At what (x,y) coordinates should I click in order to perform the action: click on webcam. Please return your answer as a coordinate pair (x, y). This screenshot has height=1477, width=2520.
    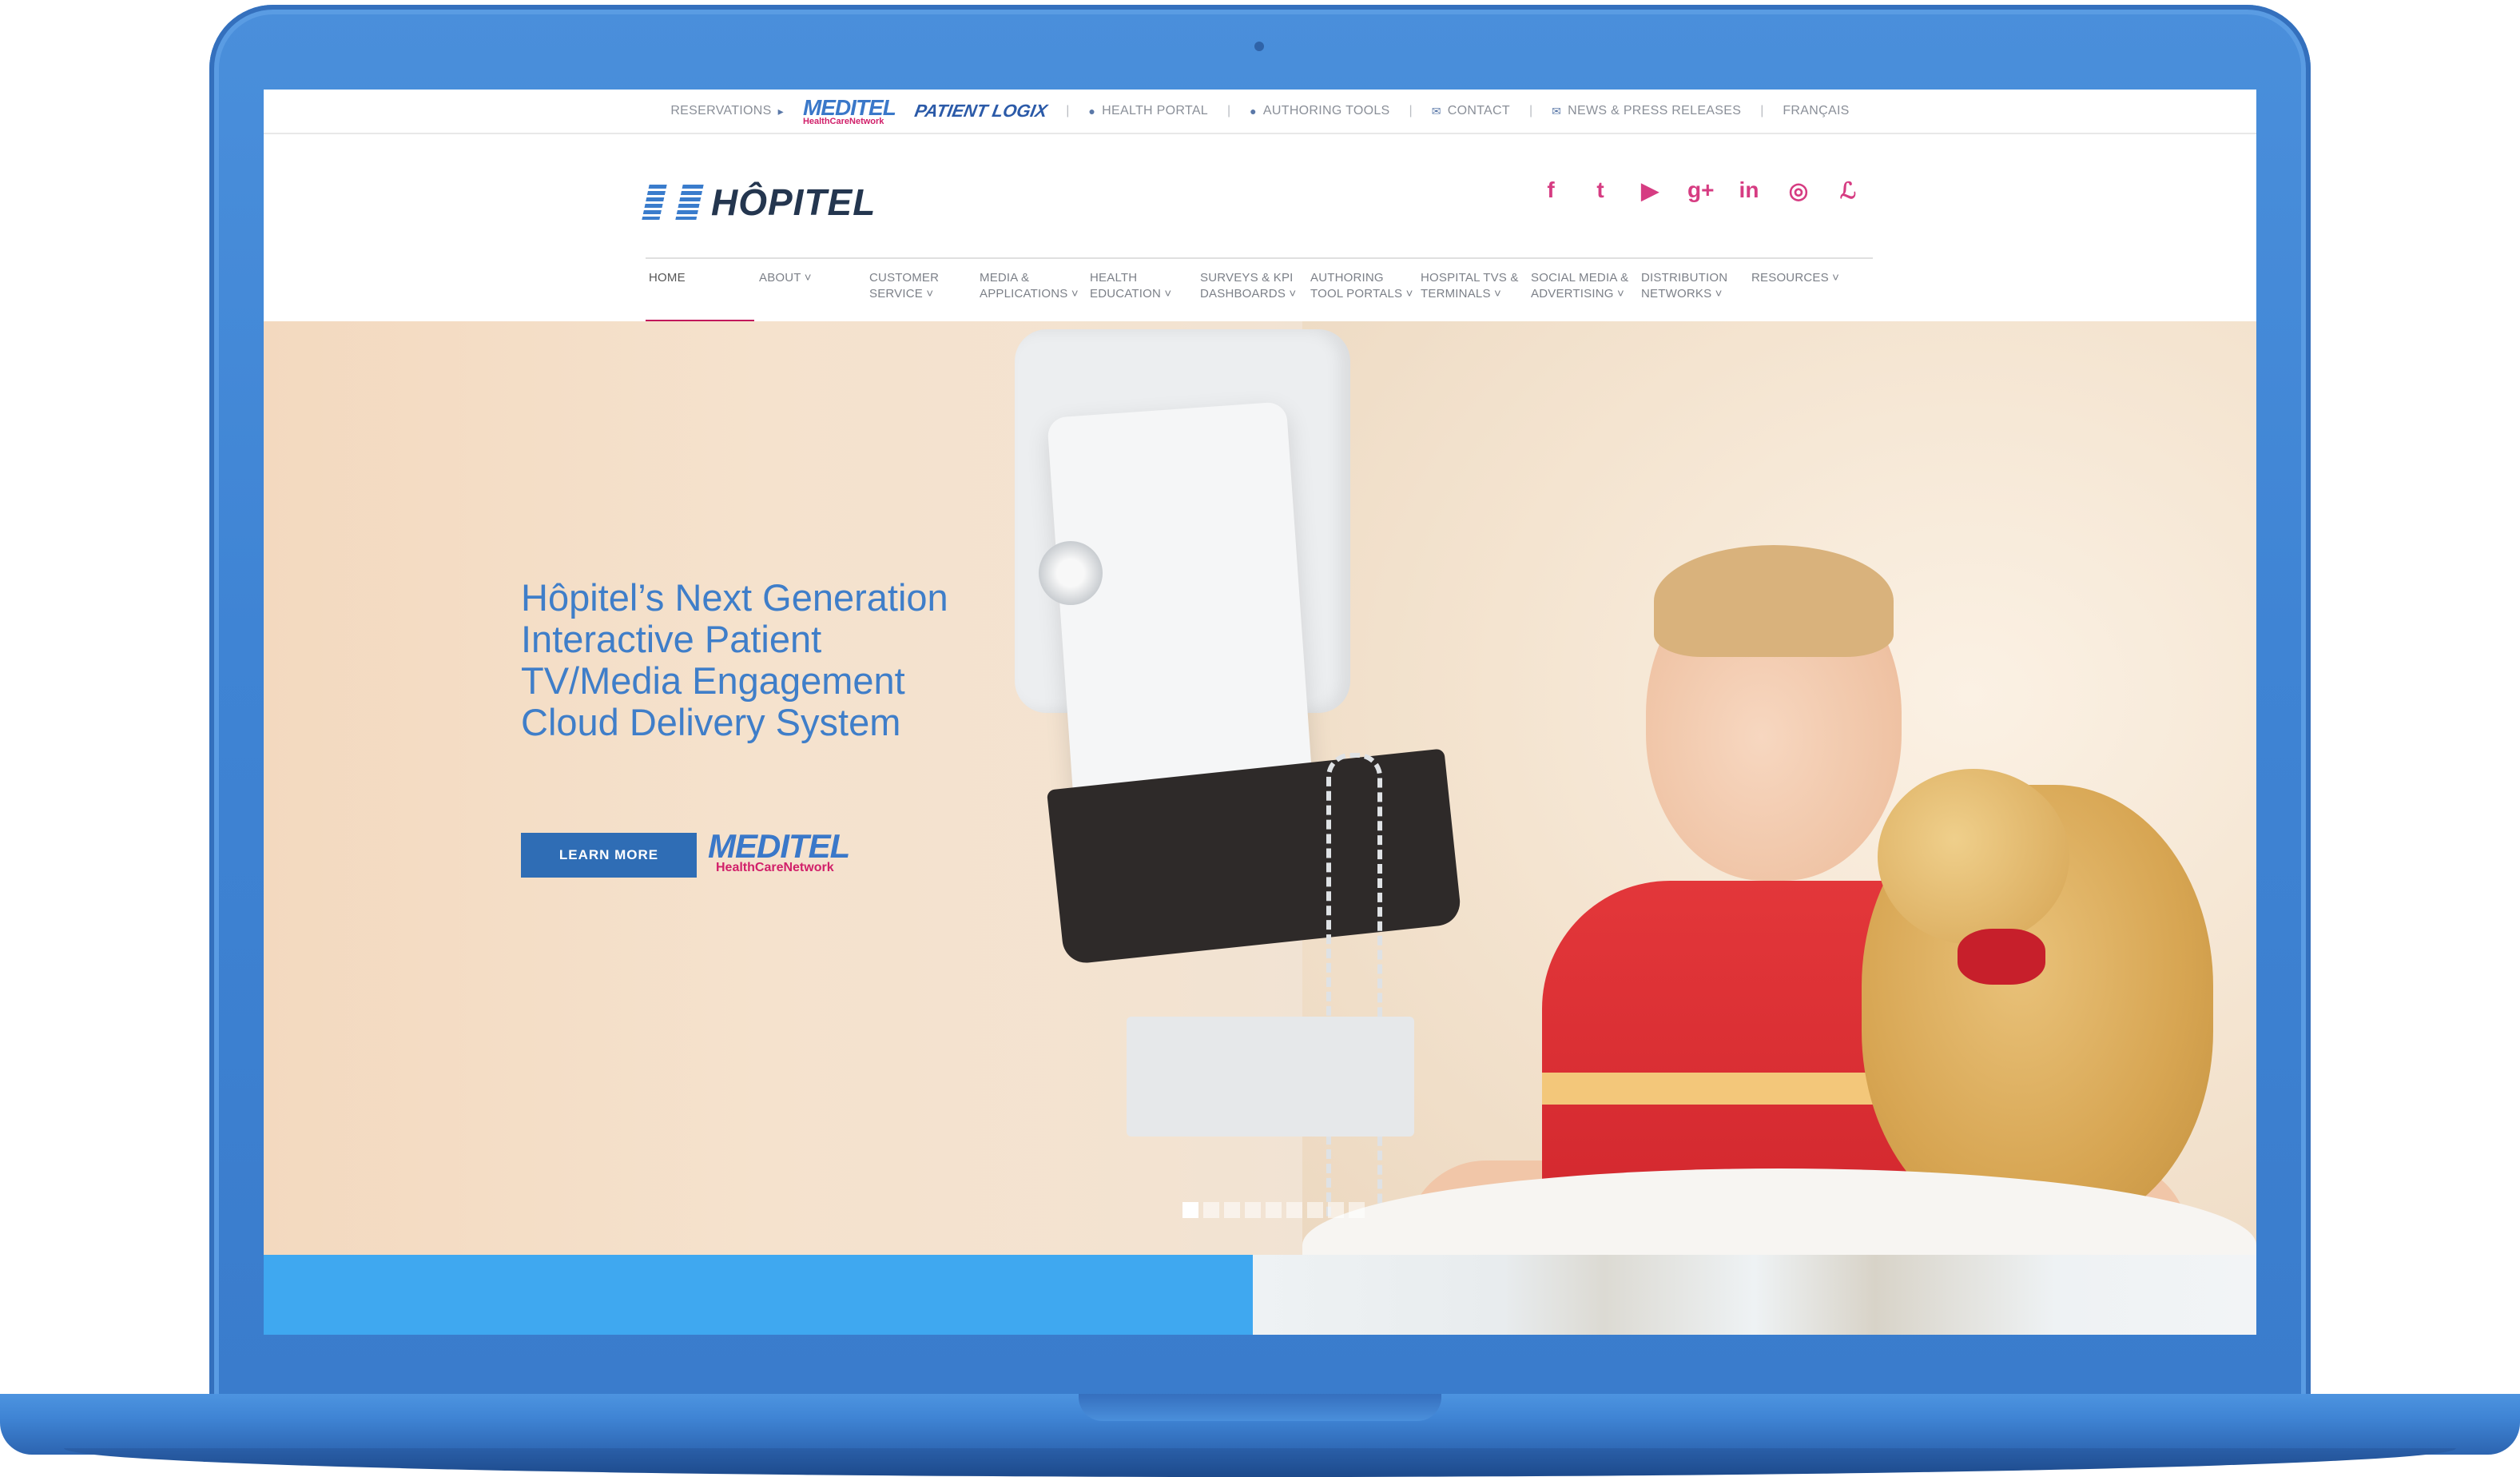
    Looking at the image, I should click on (1259, 46).